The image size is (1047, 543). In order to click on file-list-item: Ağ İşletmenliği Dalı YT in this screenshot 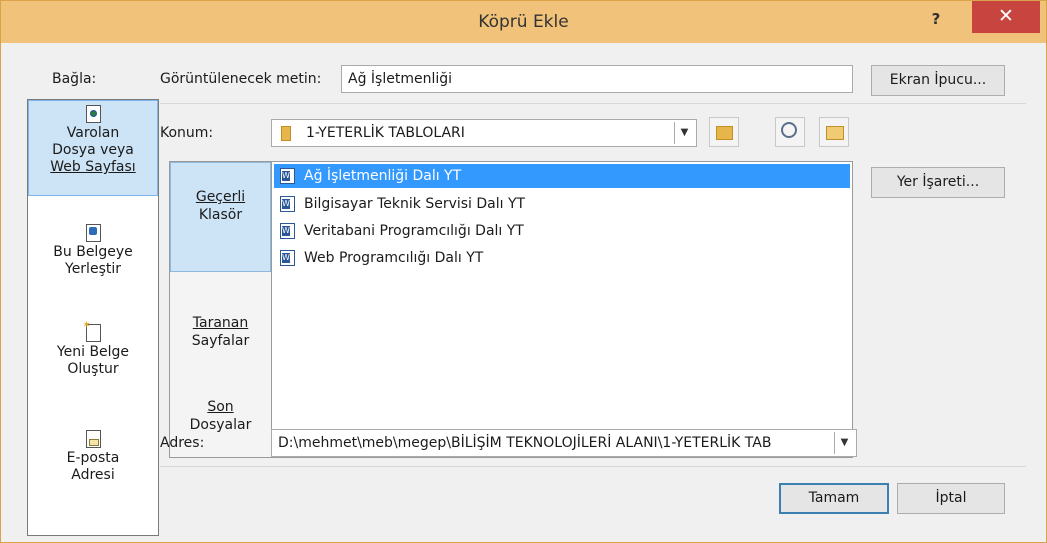, I will do `click(562, 176)`.